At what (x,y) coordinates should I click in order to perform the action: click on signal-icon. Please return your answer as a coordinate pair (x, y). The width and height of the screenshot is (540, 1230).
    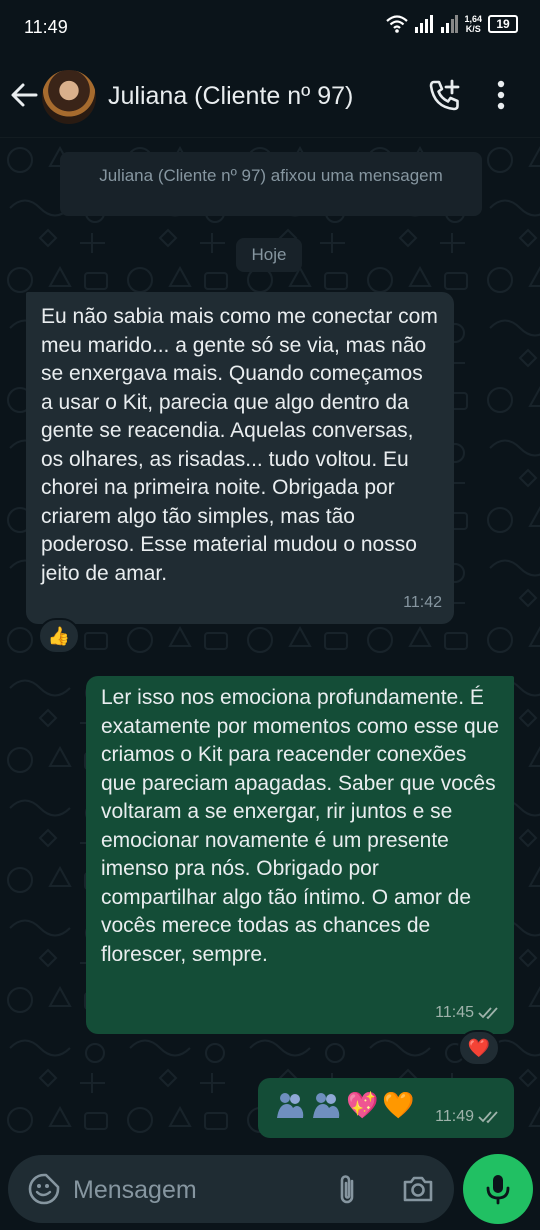
    Looking at the image, I should click on (424, 24).